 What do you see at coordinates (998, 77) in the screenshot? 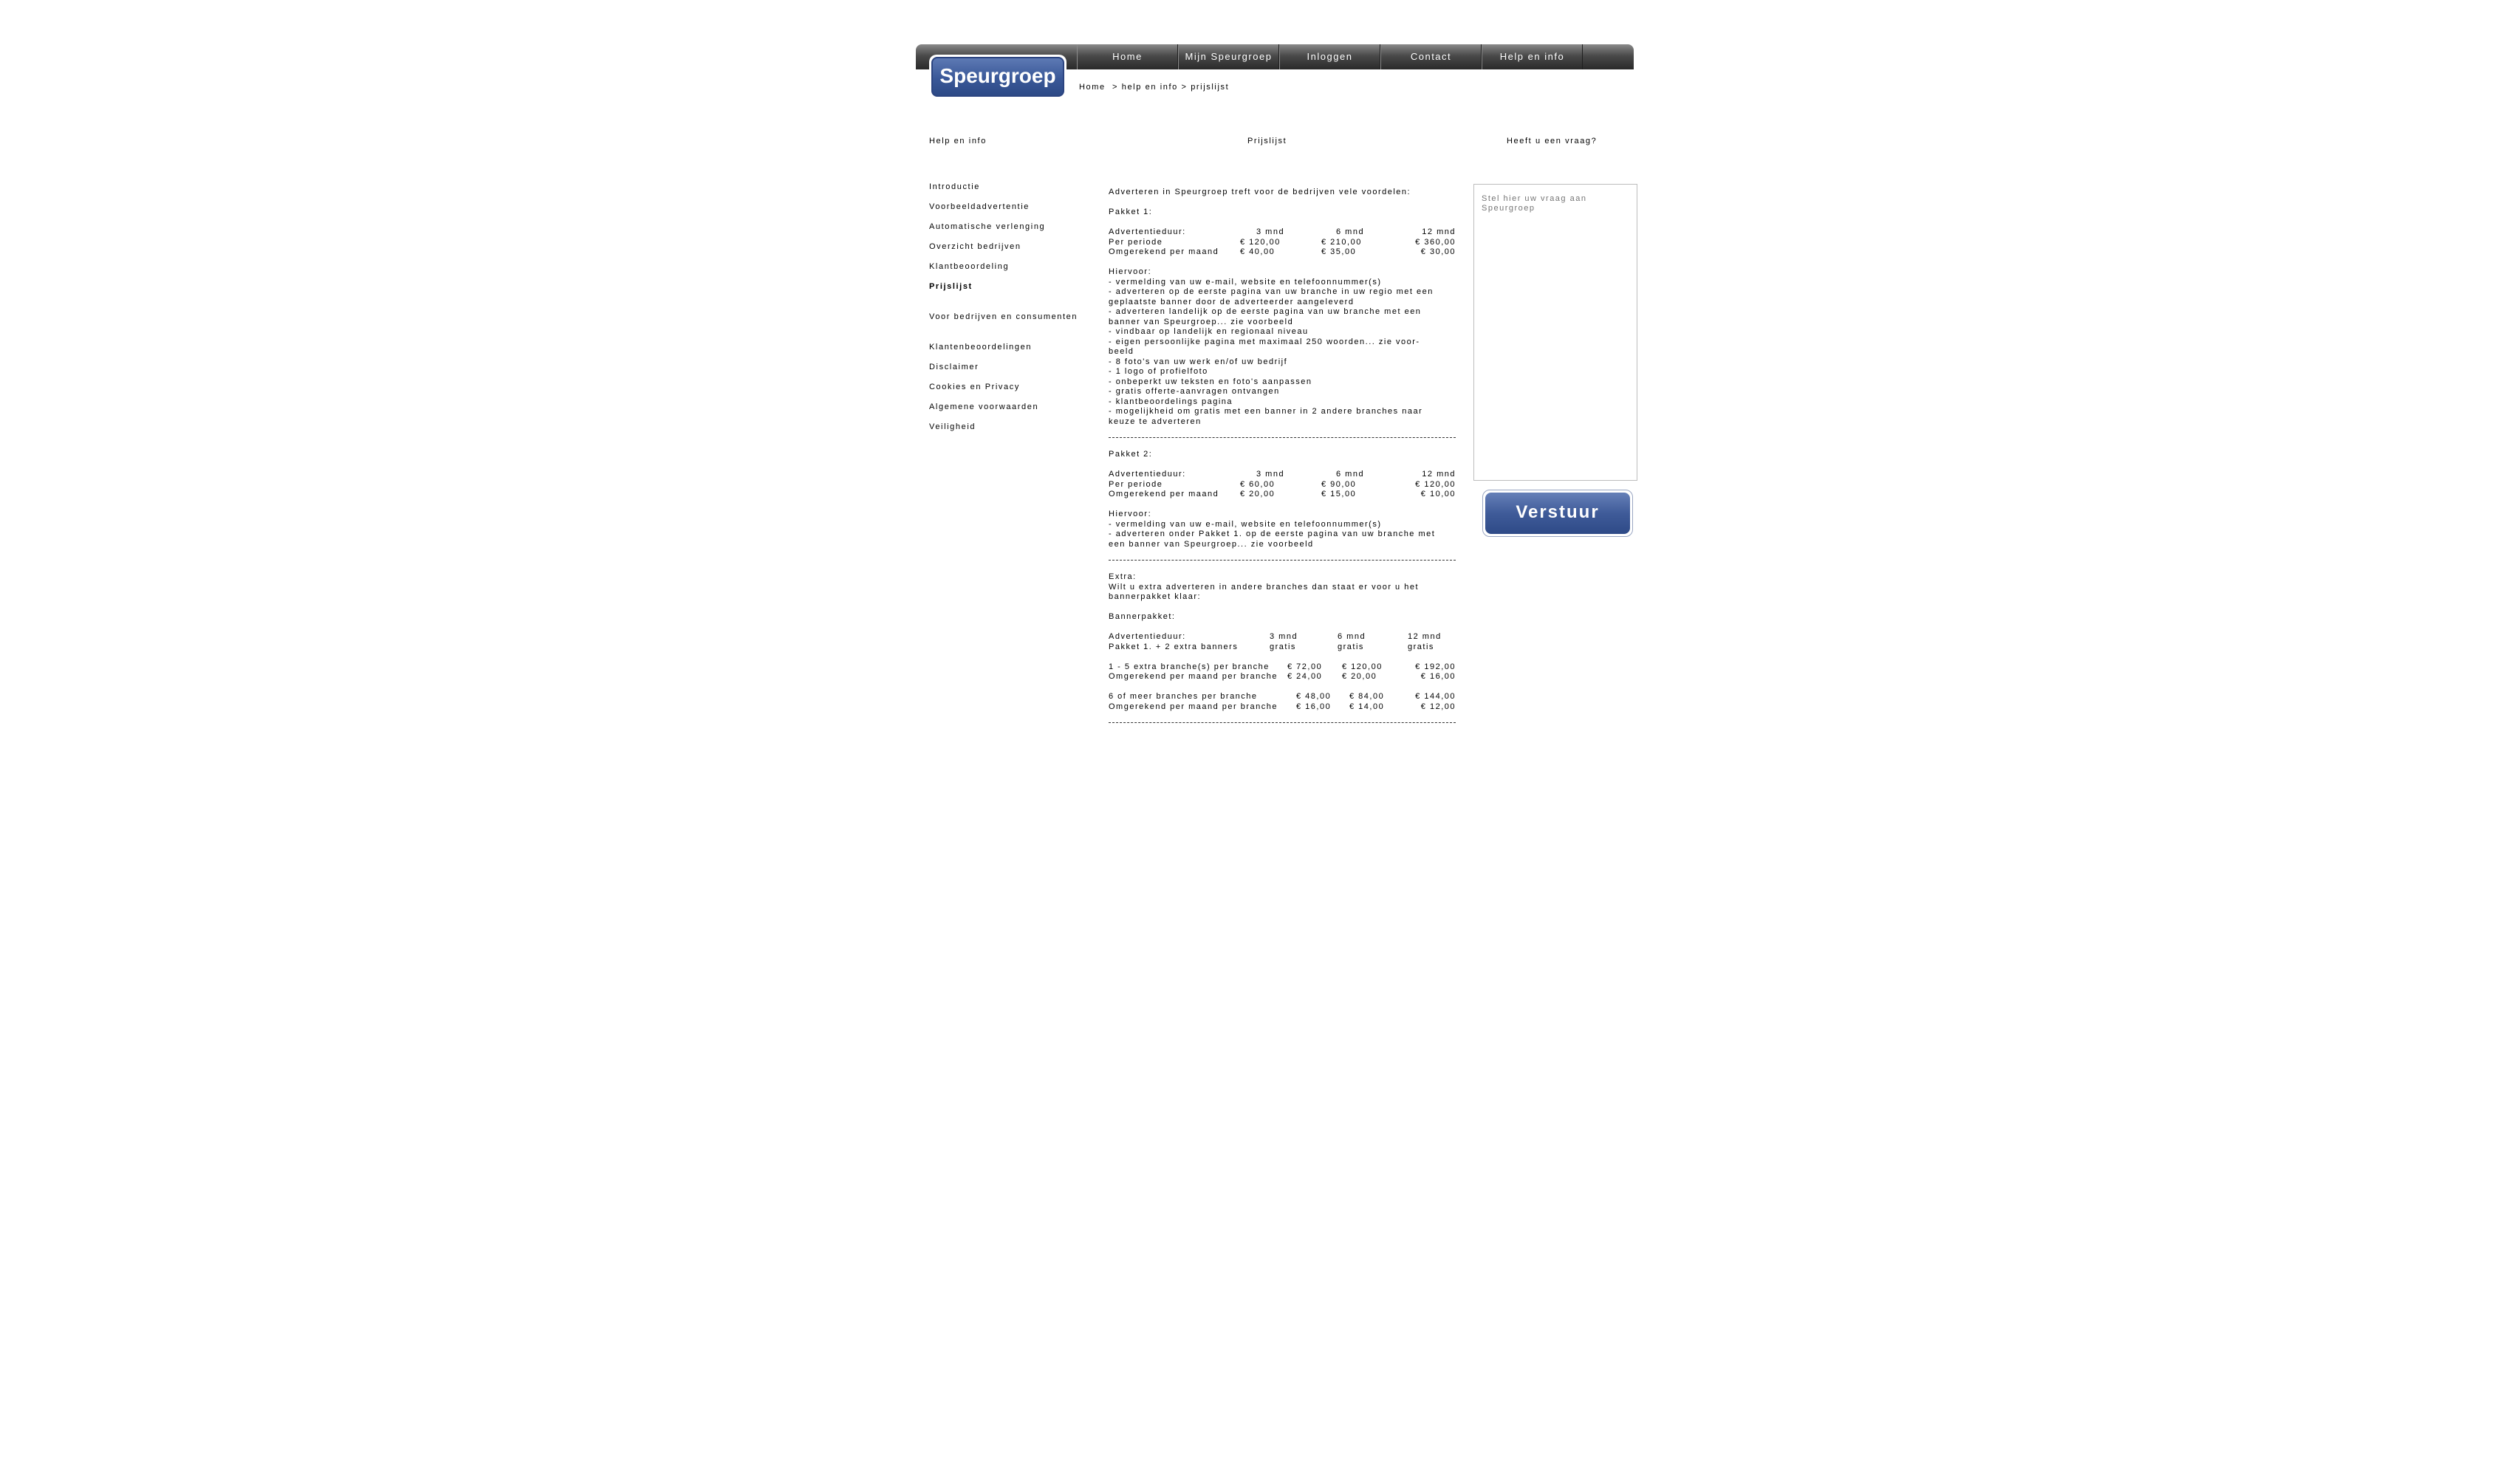
I see `logo: Speurgroep` at bounding box center [998, 77].